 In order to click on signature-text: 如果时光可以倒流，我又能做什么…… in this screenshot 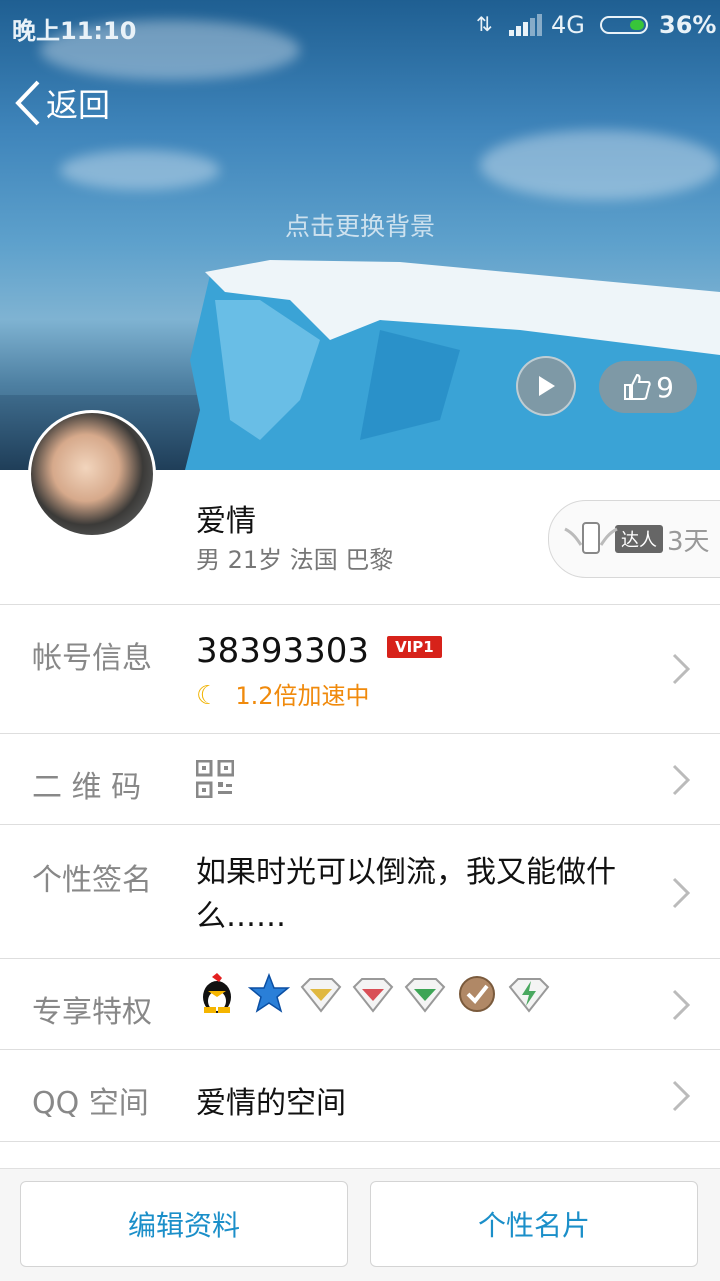, I will do `click(406, 894)`.